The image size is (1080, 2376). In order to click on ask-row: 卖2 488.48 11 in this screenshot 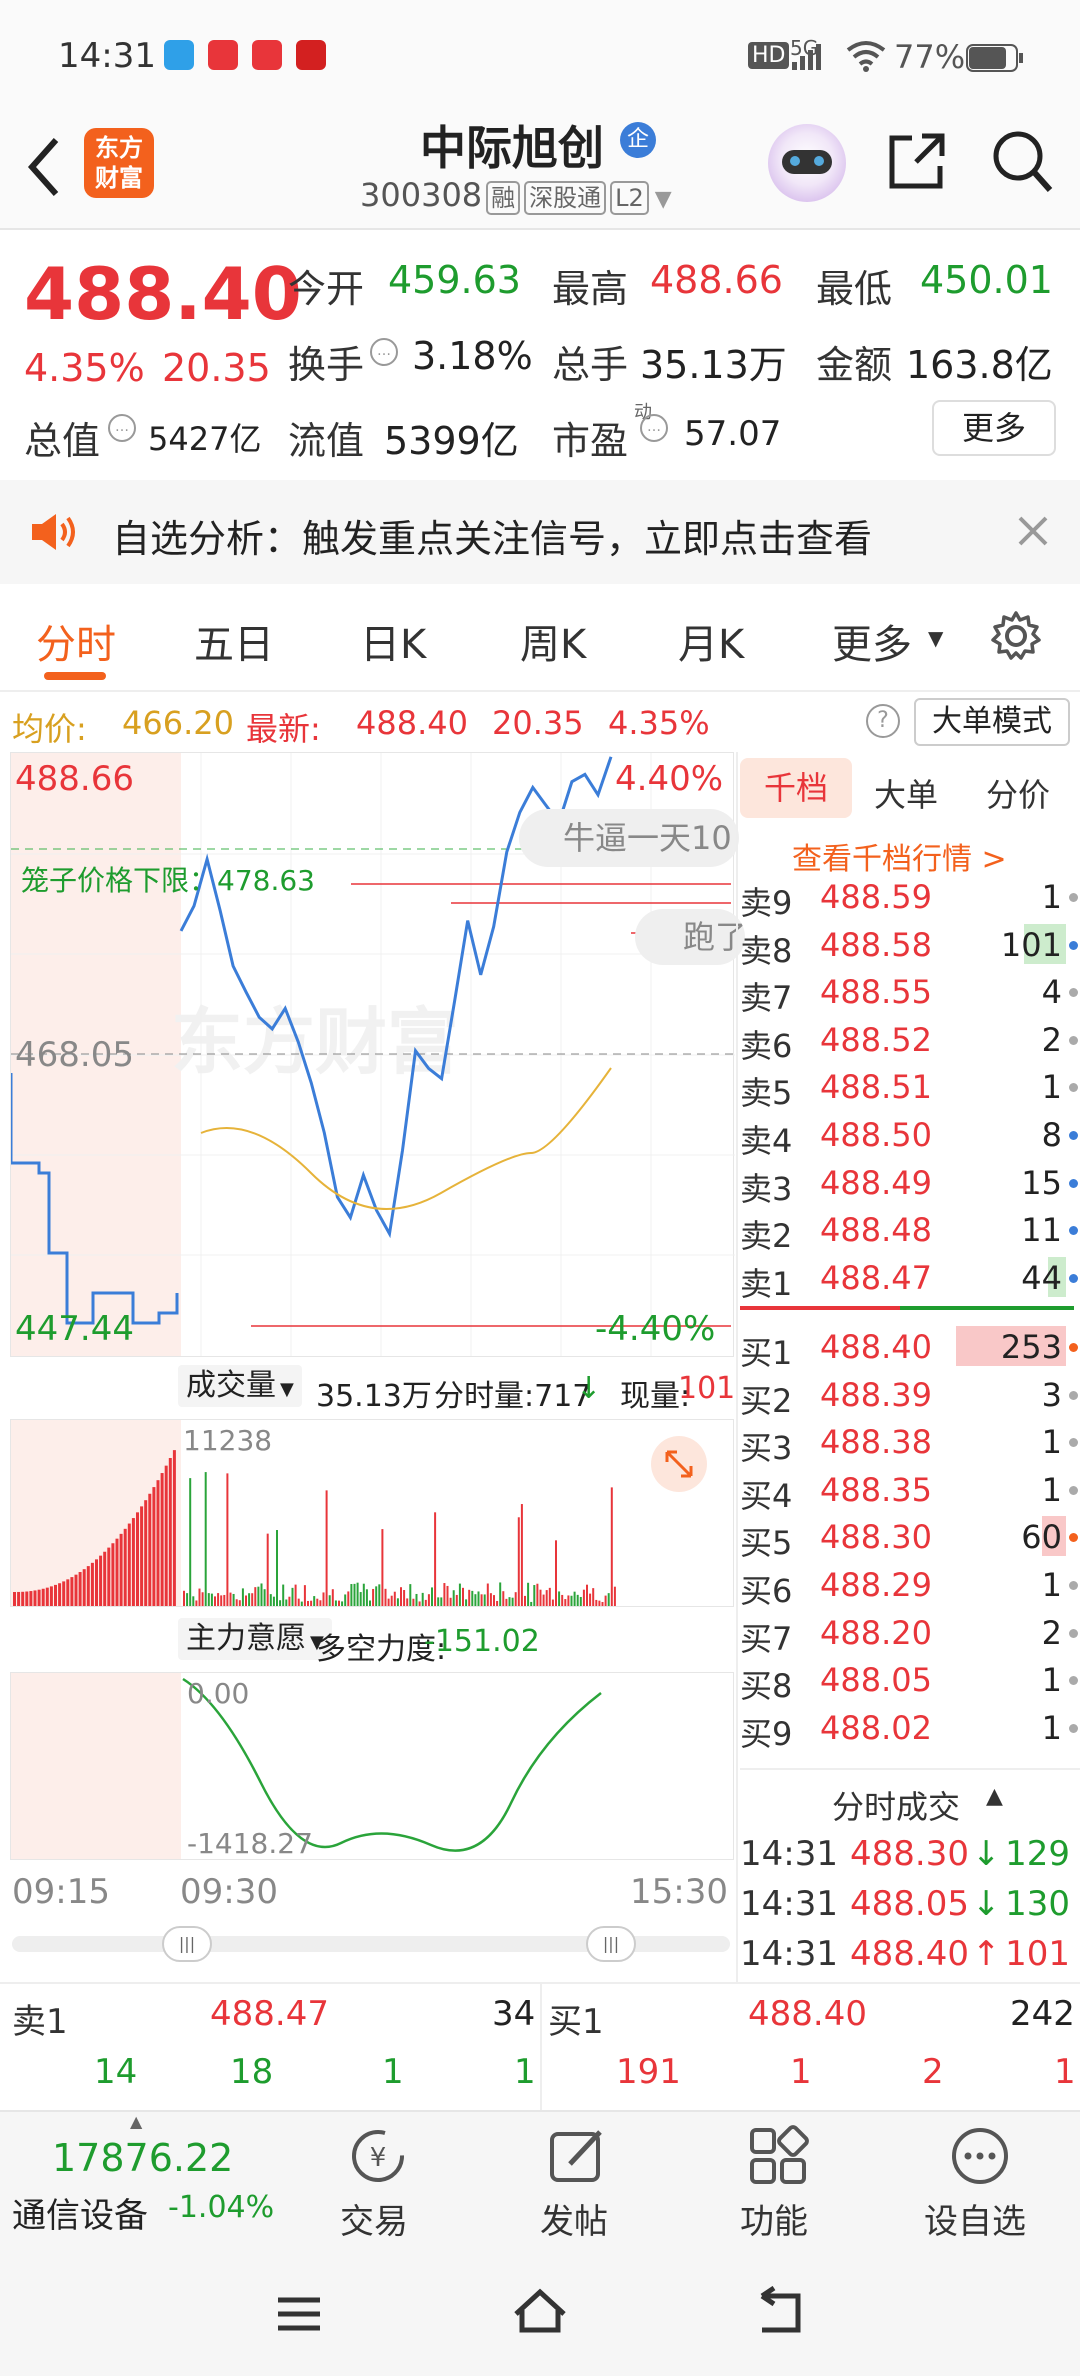, I will do `click(910, 1230)`.